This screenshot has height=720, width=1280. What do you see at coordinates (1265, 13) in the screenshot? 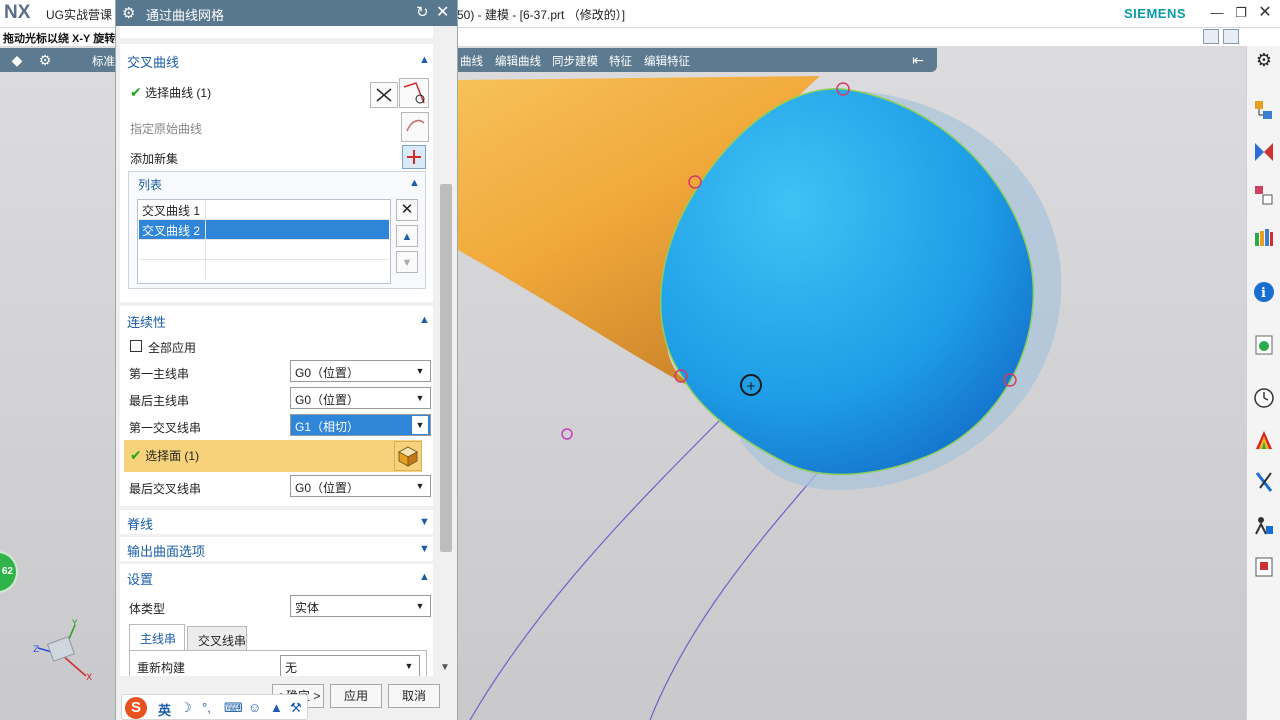
I see `close-window-icon: ✕` at bounding box center [1265, 13].